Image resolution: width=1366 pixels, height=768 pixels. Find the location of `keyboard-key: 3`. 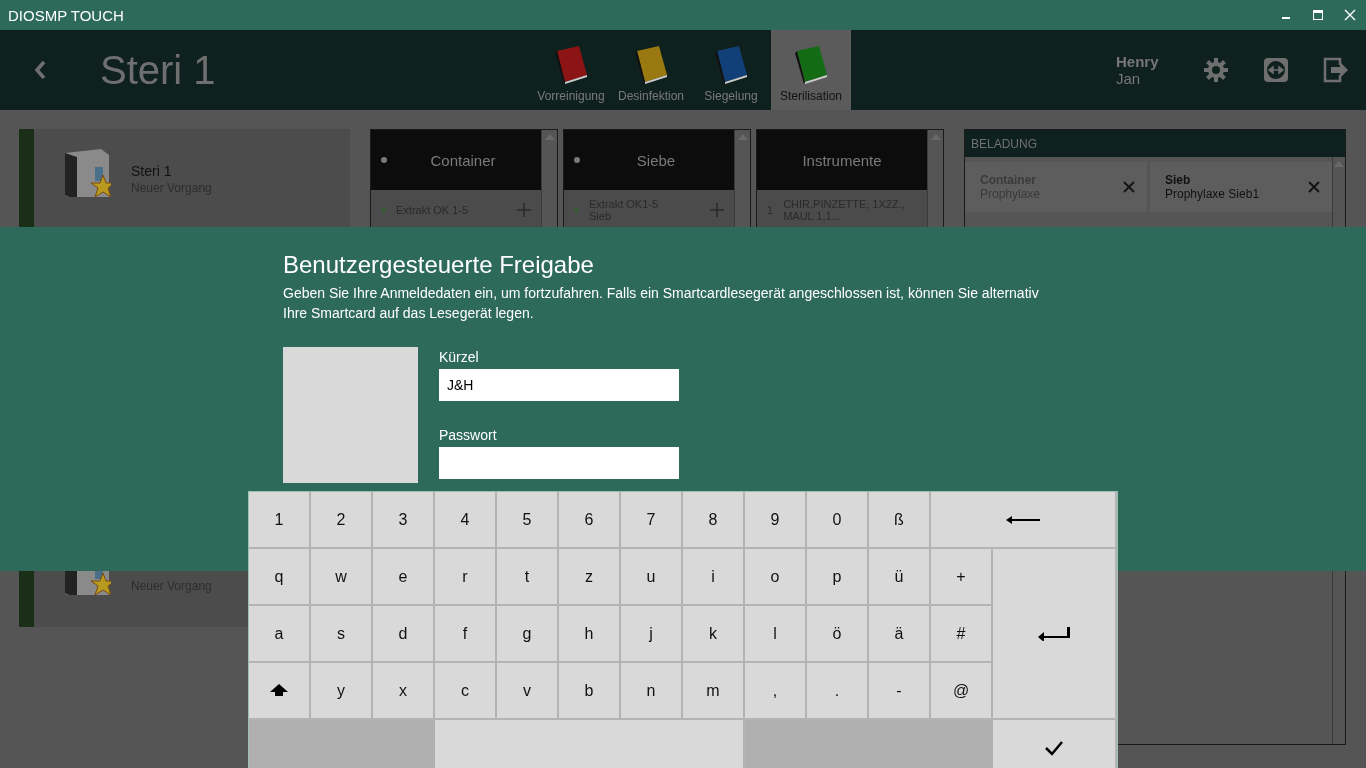

keyboard-key: 3 is located at coordinates (404, 520).